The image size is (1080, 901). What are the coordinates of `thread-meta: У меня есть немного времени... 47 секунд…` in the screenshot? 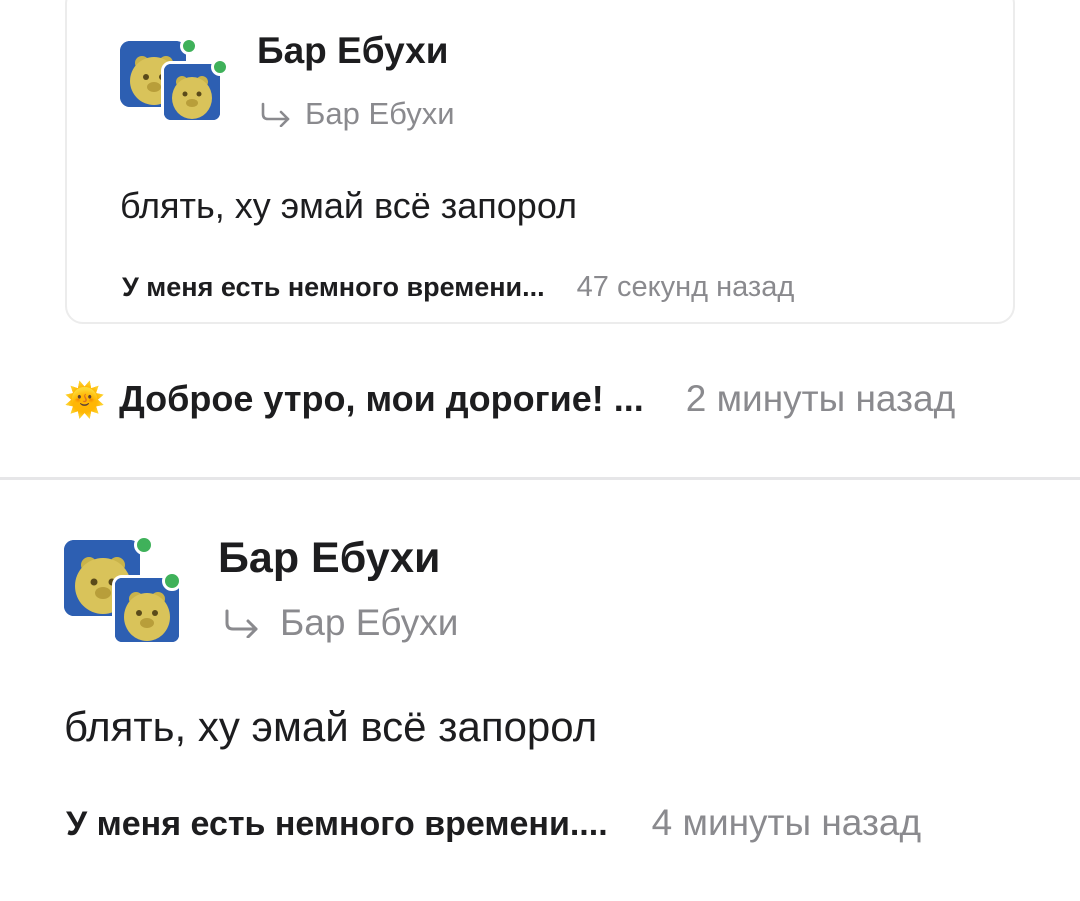 It's located at (547, 287).